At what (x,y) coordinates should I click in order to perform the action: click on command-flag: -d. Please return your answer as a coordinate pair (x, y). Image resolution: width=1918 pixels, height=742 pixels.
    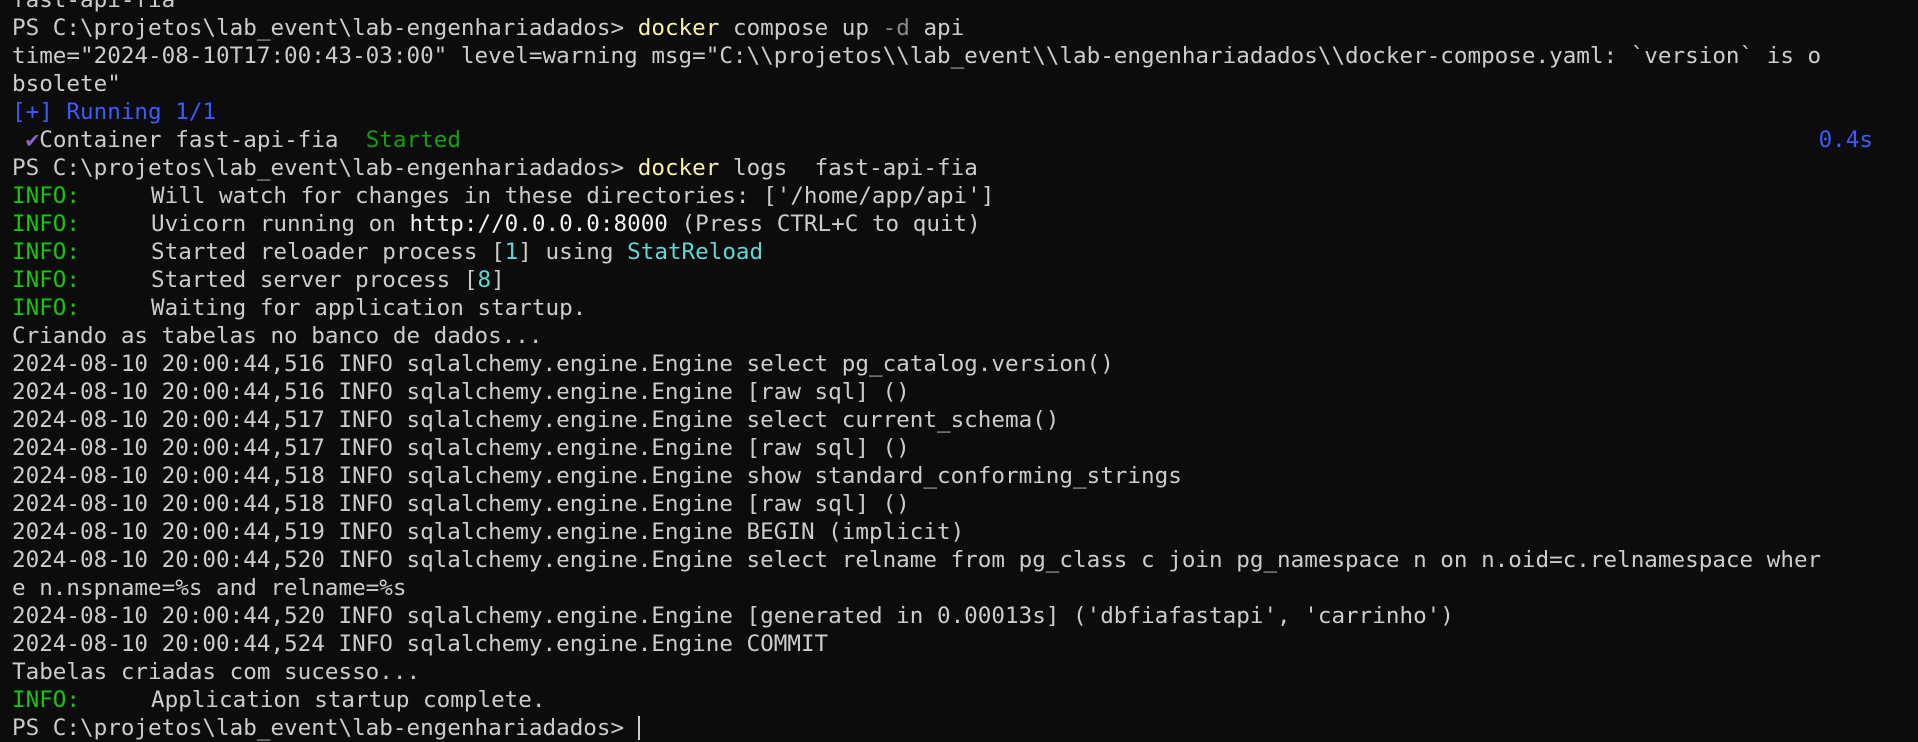
    Looking at the image, I should click on (896, 28).